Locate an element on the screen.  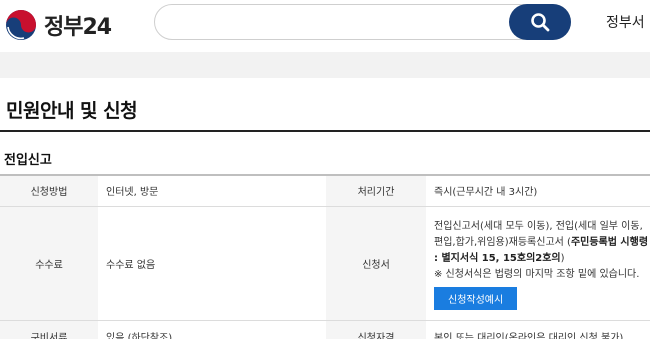
logo-text: 정부24 is located at coordinates (78, 27).